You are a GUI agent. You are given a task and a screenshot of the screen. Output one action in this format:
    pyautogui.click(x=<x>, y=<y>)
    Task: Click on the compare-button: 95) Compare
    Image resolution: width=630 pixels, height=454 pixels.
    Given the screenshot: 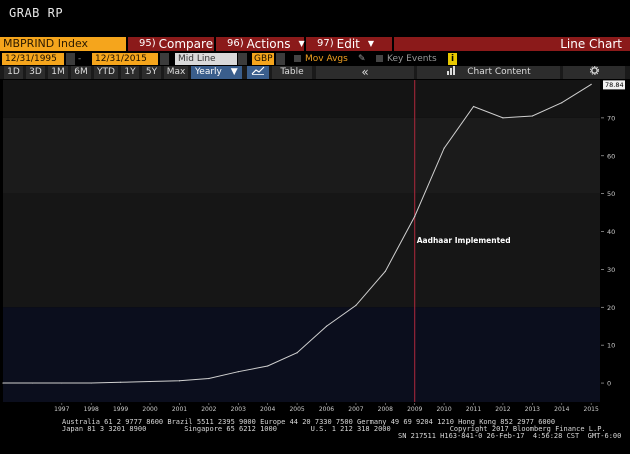 What is the action you would take?
    pyautogui.click(x=171, y=44)
    